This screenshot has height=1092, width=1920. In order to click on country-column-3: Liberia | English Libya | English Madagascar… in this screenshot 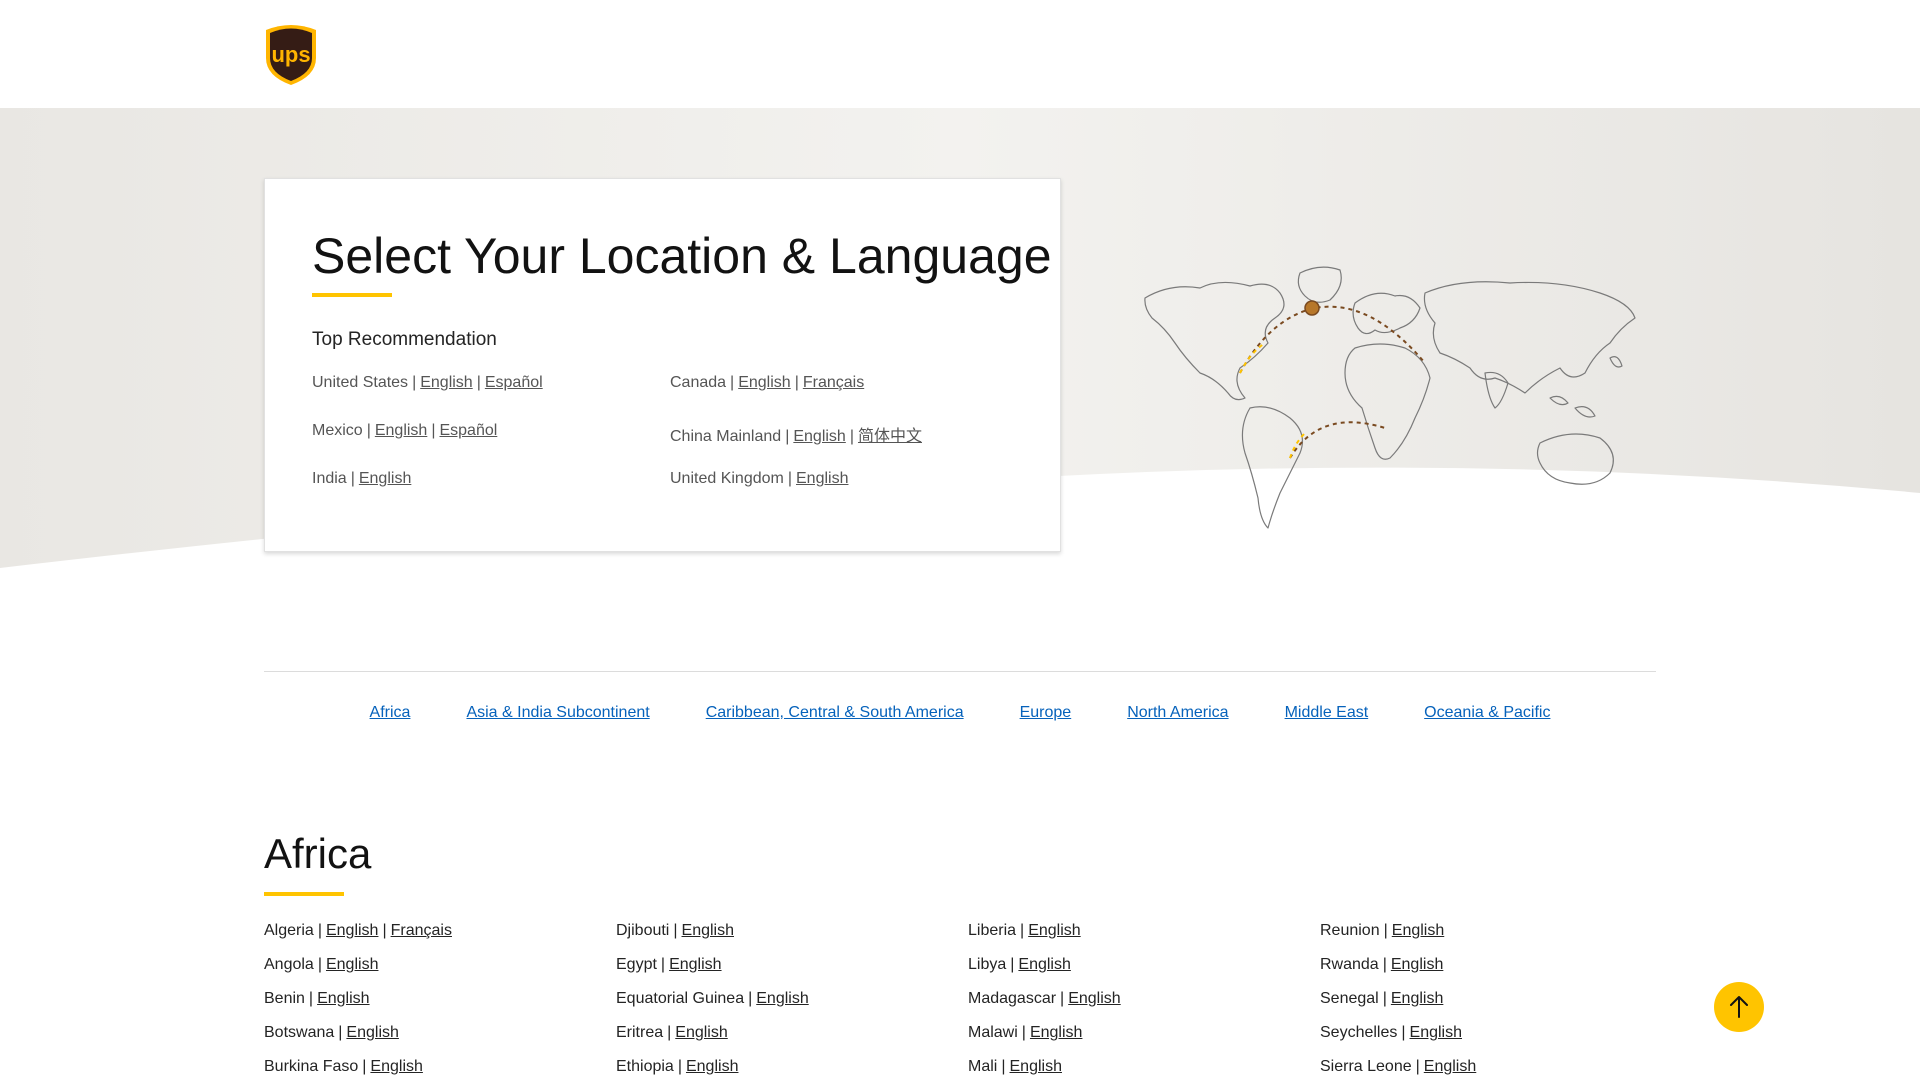, I will do `click(1143, 1007)`.